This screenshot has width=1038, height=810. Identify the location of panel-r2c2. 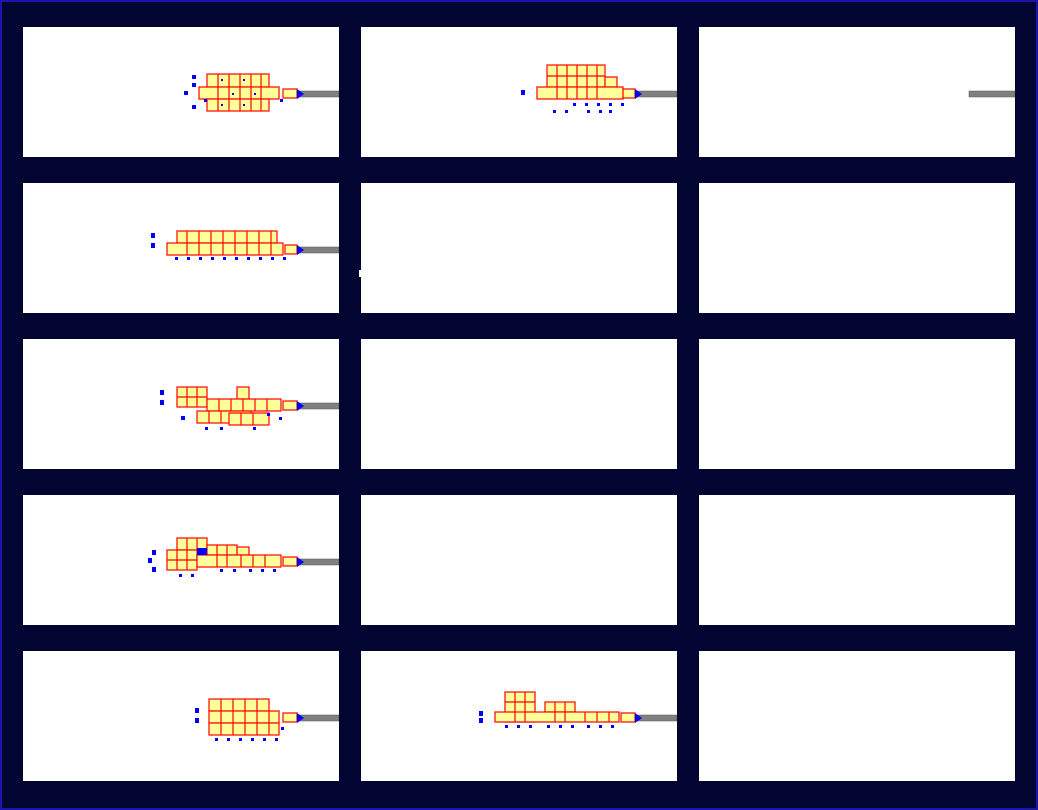
(519, 248).